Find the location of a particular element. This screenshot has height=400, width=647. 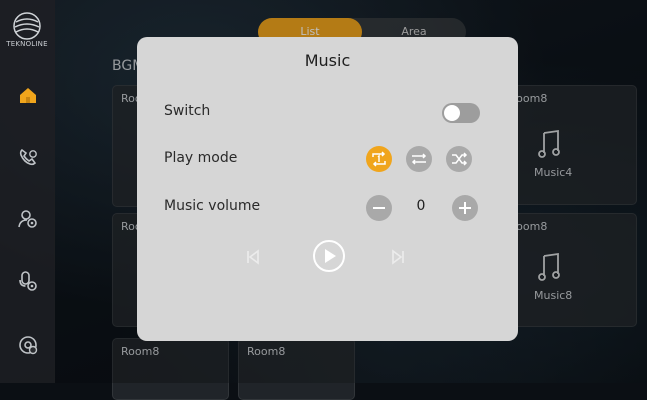

volume-value: 0 is located at coordinates (421, 206).